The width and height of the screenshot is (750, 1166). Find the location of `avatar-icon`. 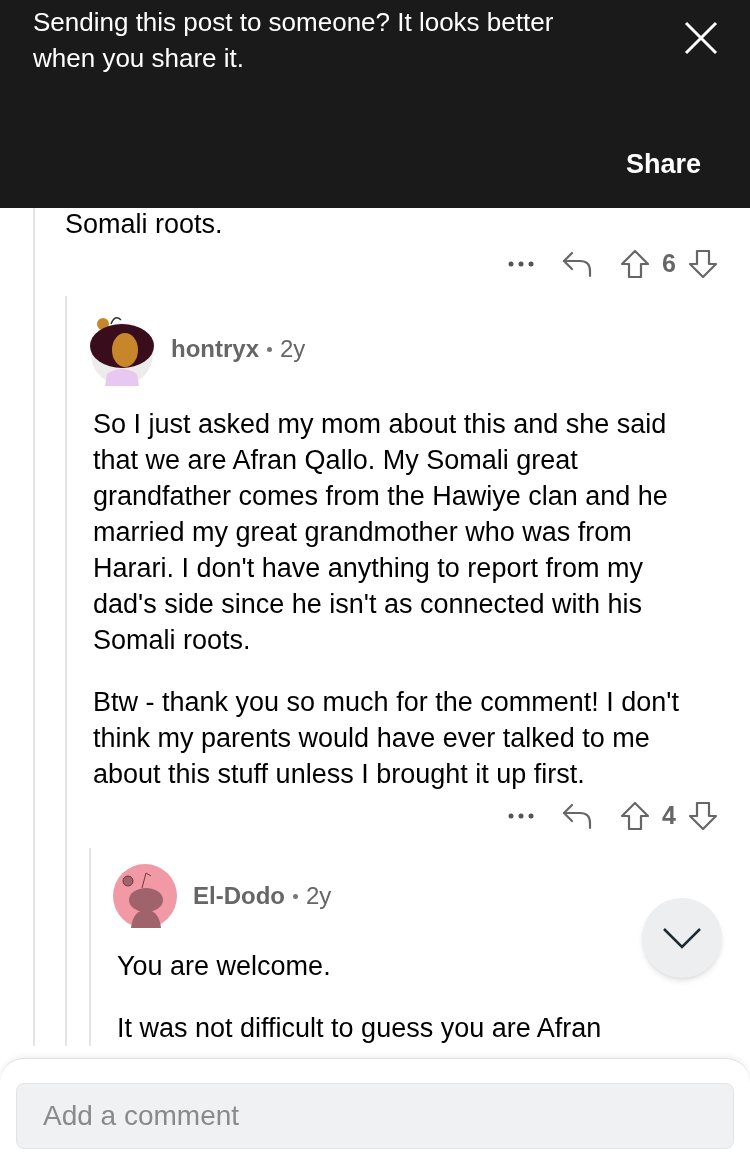

avatar-icon is located at coordinates (145, 896).